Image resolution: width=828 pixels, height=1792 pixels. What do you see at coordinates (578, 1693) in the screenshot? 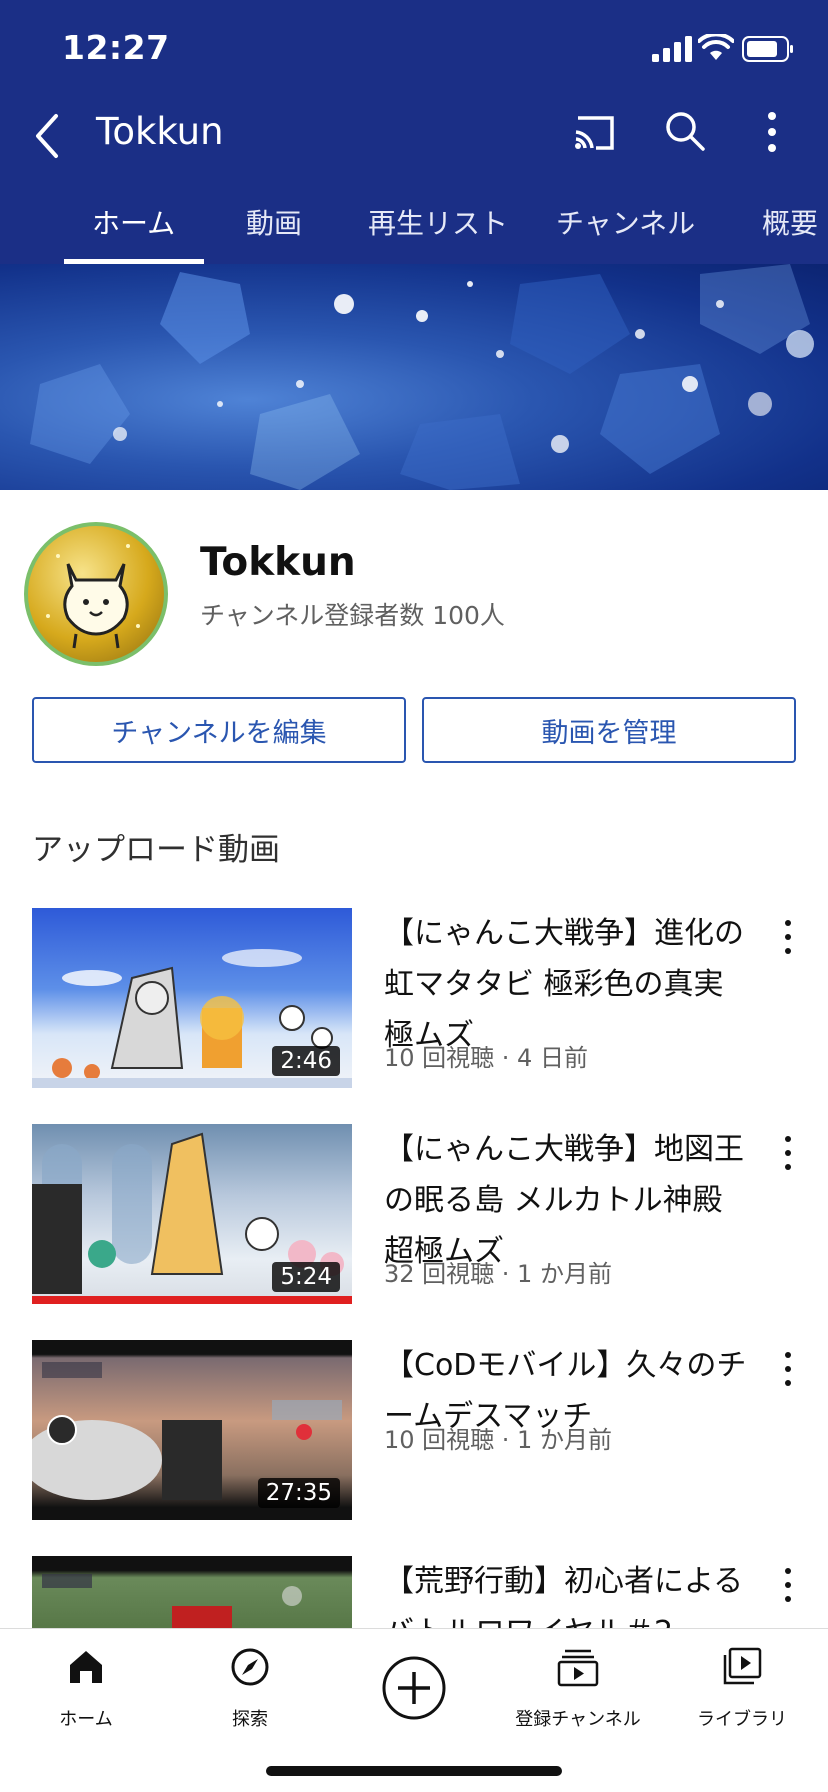
I see `nav-subscriptions: 登録チャンネル` at bounding box center [578, 1693].